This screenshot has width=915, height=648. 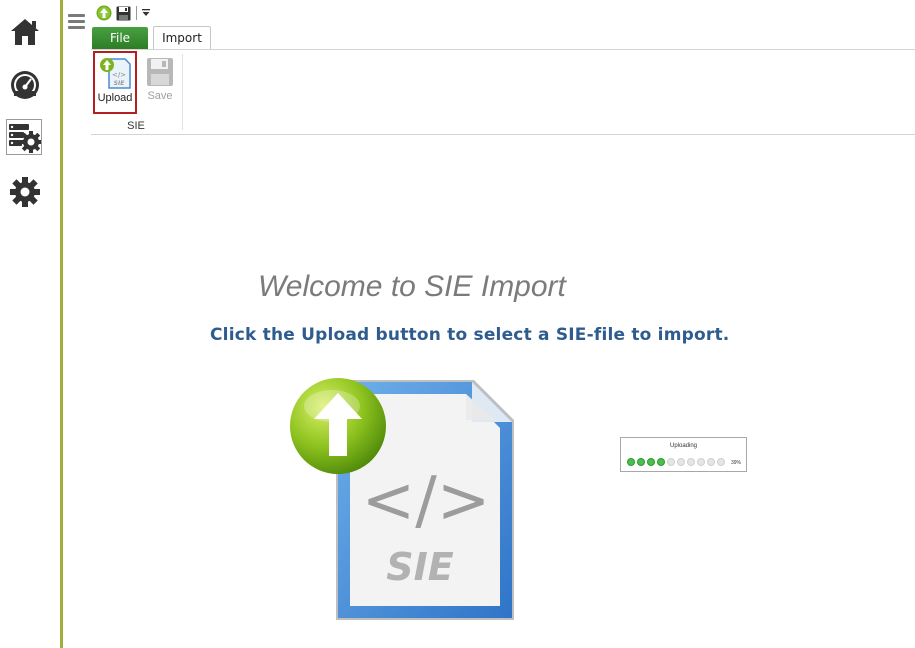 I want to click on save-button-label: Save, so click(x=160, y=96).